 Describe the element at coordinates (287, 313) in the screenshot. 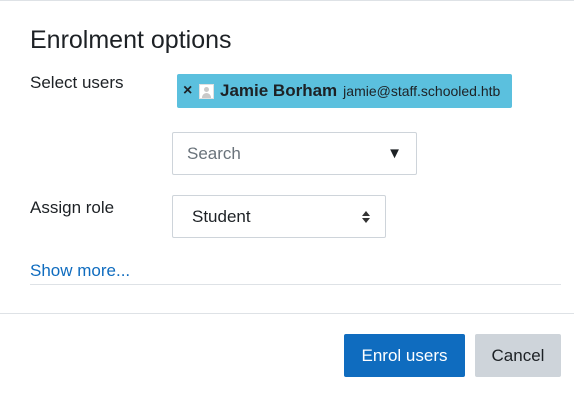

I see `footer-divider` at that location.